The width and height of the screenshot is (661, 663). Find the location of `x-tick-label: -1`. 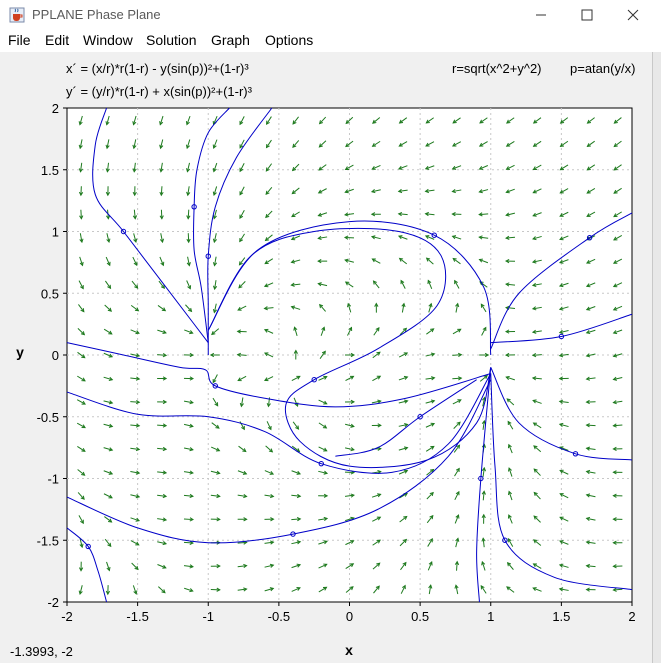

x-tick-label: -1 is located at coordinates (208, 616).